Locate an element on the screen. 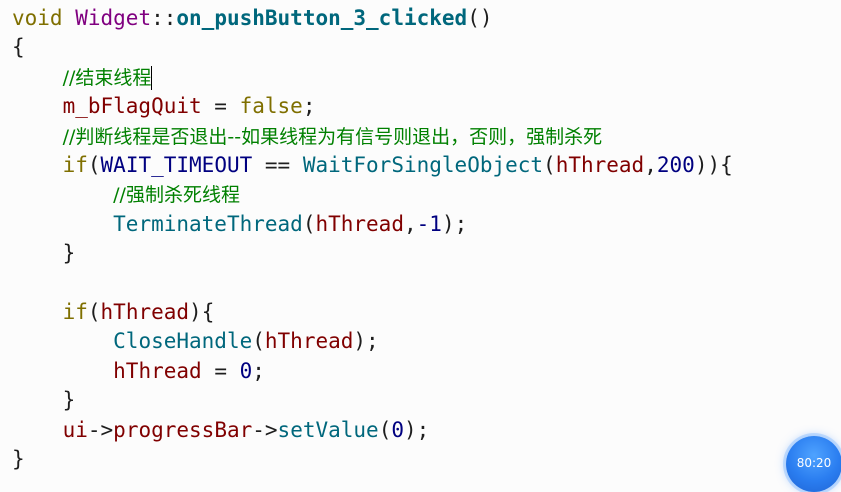  code-line: TerminateThread(hThread,-1); is located at coordinates (239, 224).